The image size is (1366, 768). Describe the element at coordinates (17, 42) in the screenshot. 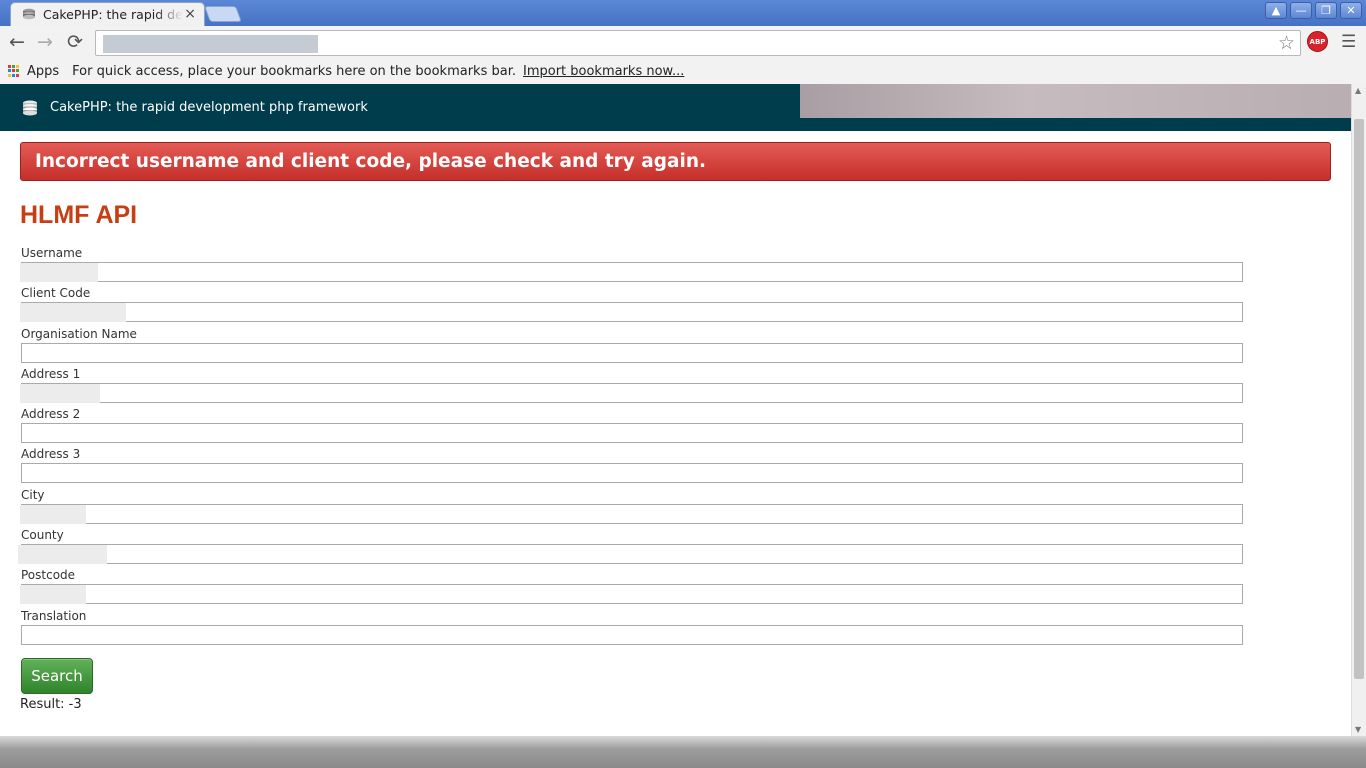

I see `back-icon: ←` at that location.